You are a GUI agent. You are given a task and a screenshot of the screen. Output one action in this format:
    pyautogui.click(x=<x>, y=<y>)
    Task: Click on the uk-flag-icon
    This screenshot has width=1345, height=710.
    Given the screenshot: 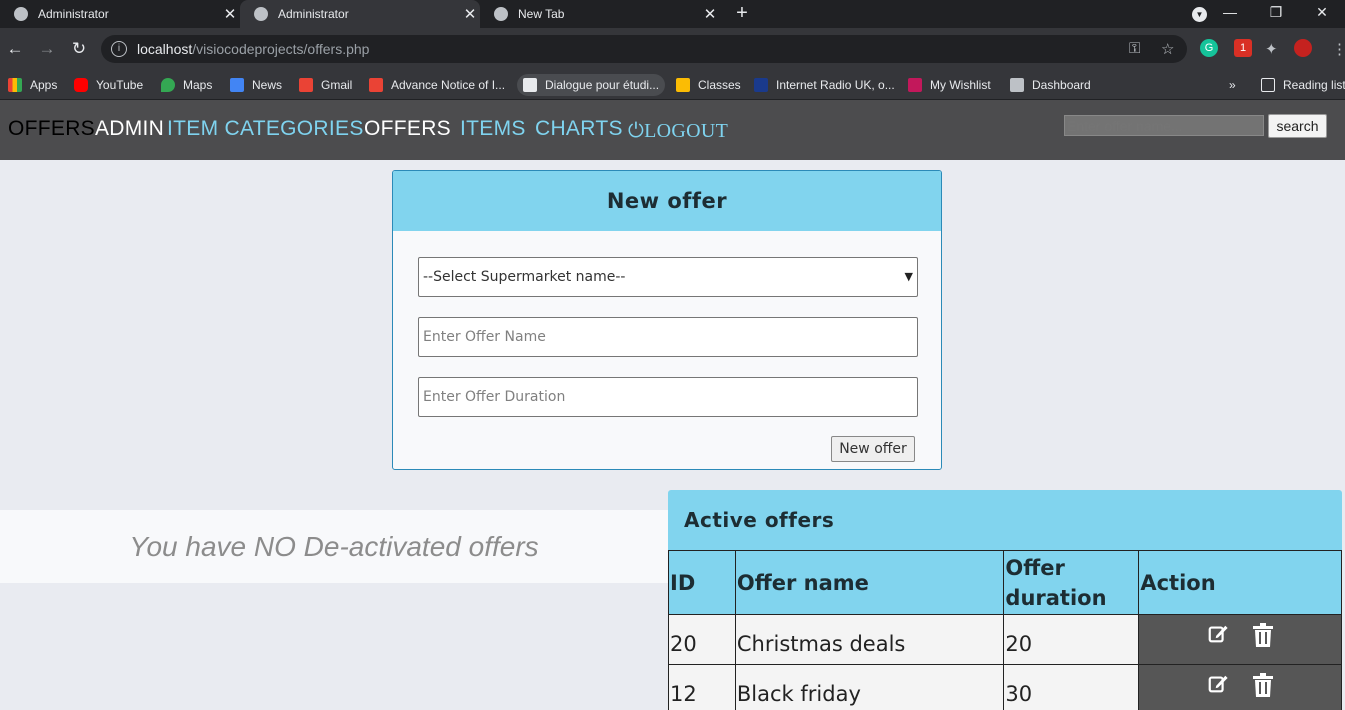 What is the action you would take?
    pyautogui.click(x=761, y=85)
    